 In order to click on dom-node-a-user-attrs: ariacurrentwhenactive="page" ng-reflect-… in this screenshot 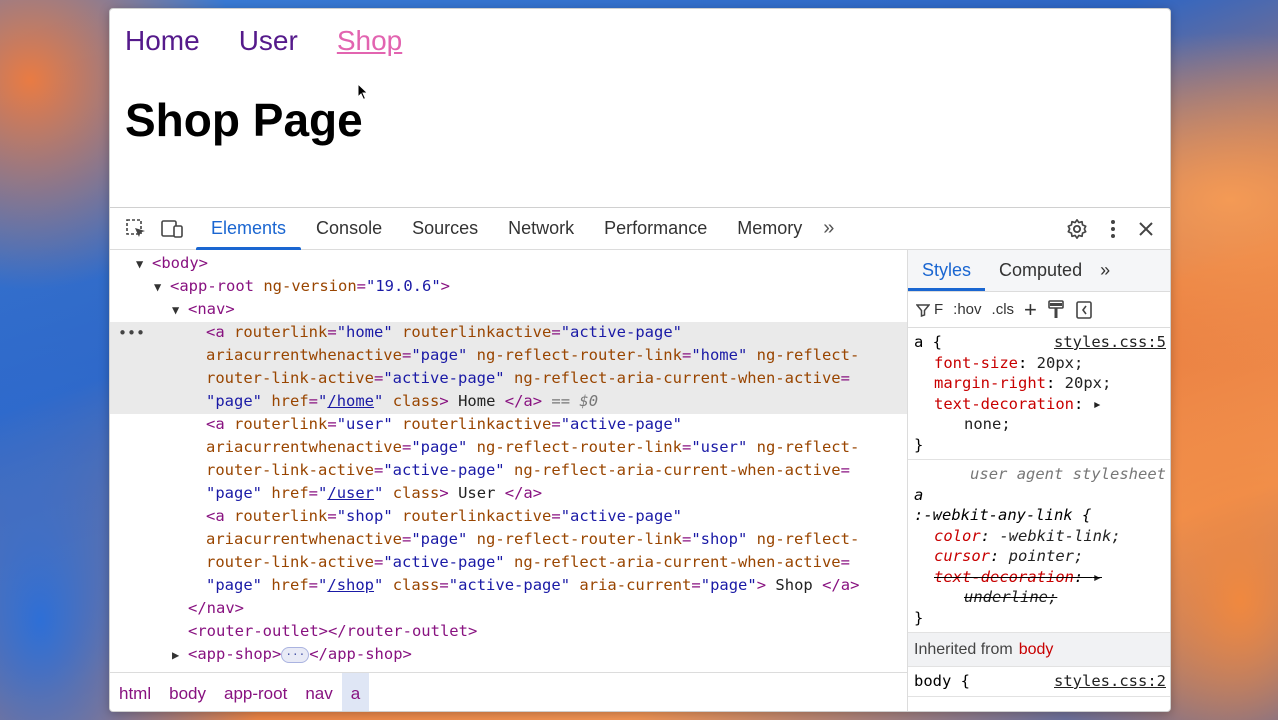, I will do `click(533, 447)`.